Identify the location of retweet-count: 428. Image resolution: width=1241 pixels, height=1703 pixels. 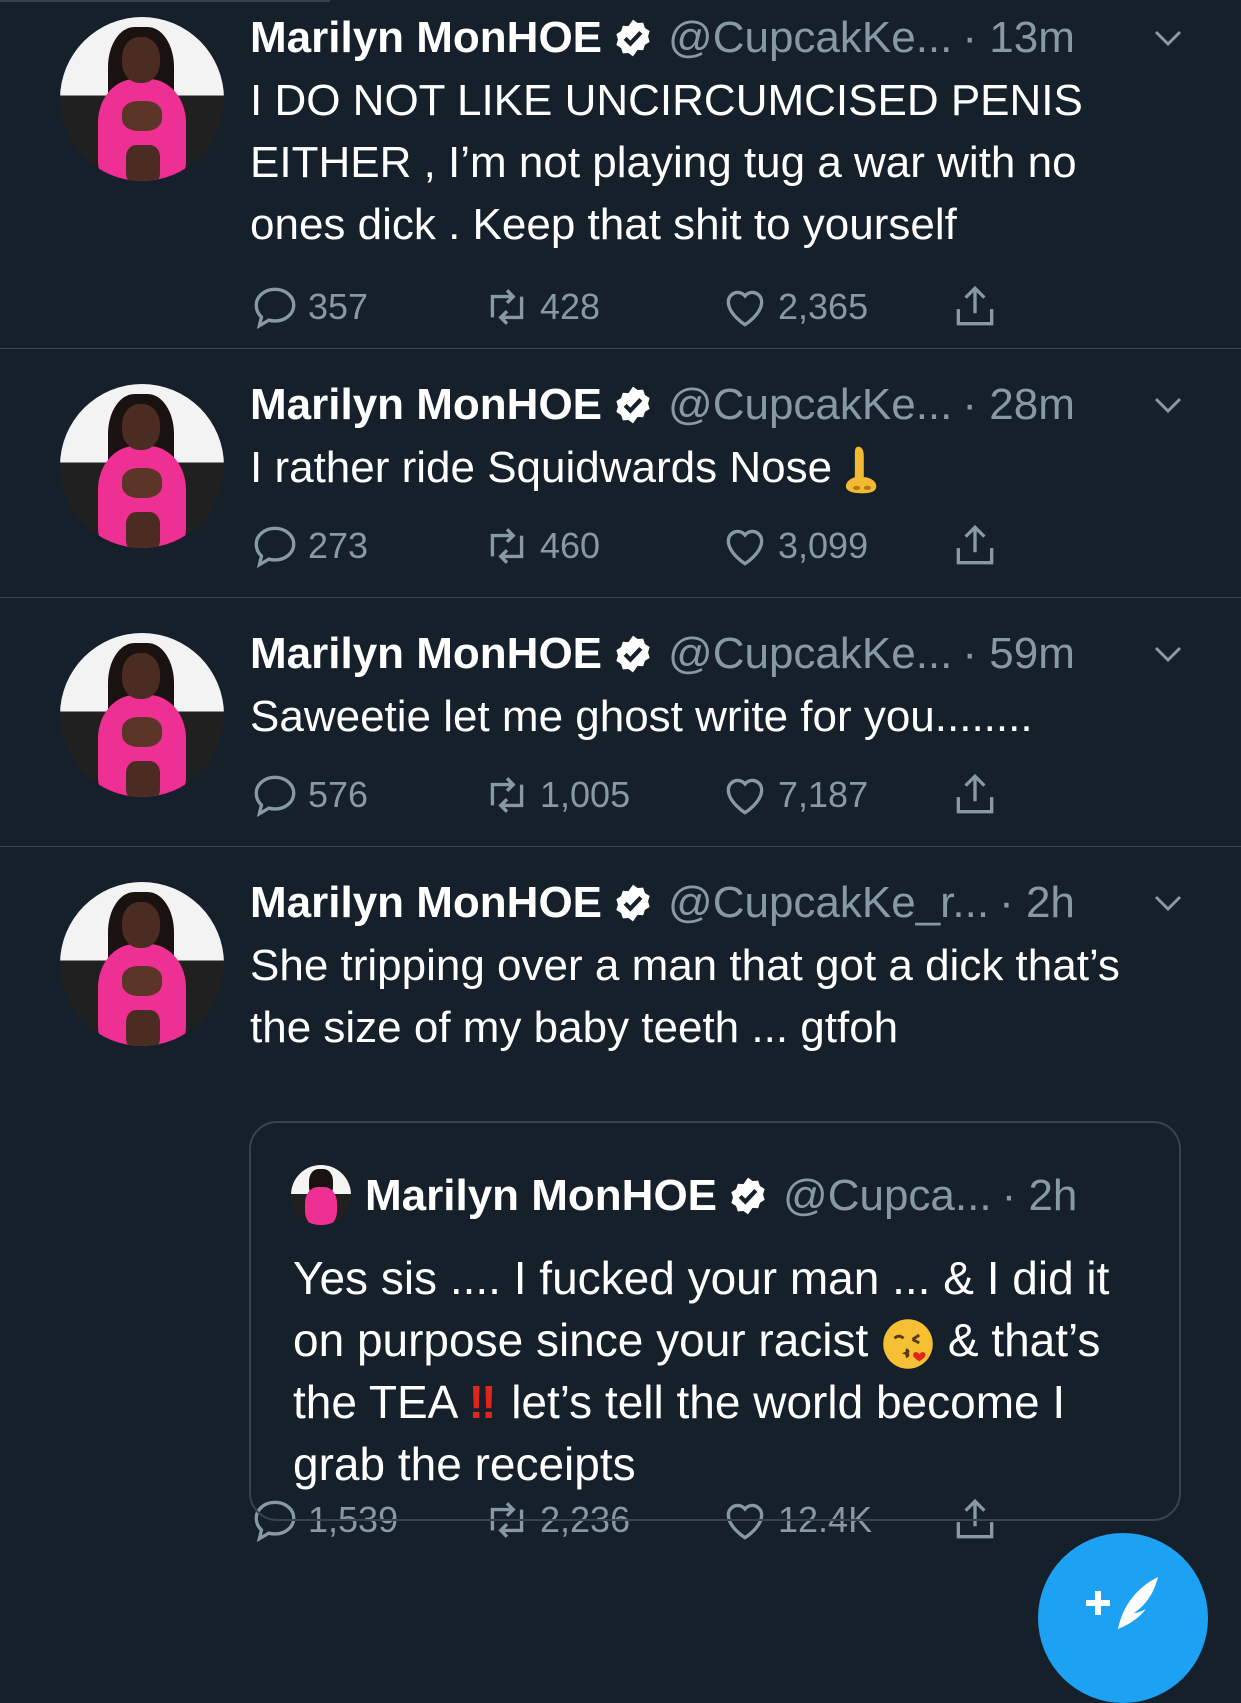
(570, 306).